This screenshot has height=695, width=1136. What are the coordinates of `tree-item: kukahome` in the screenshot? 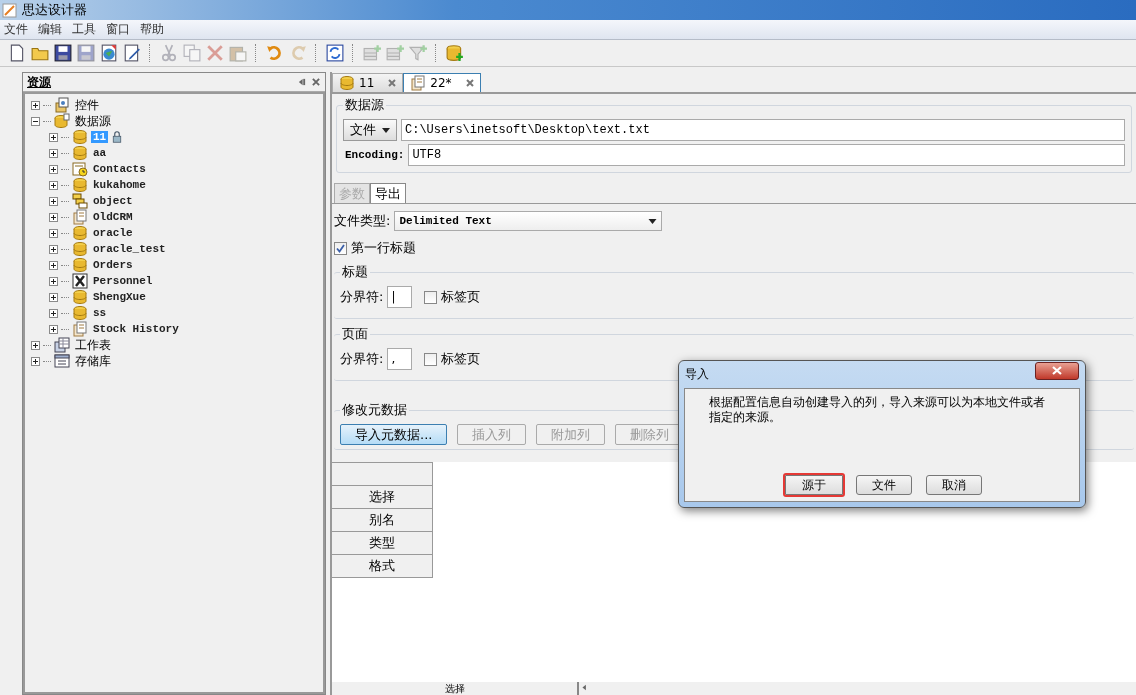 It's located at (119, 185).